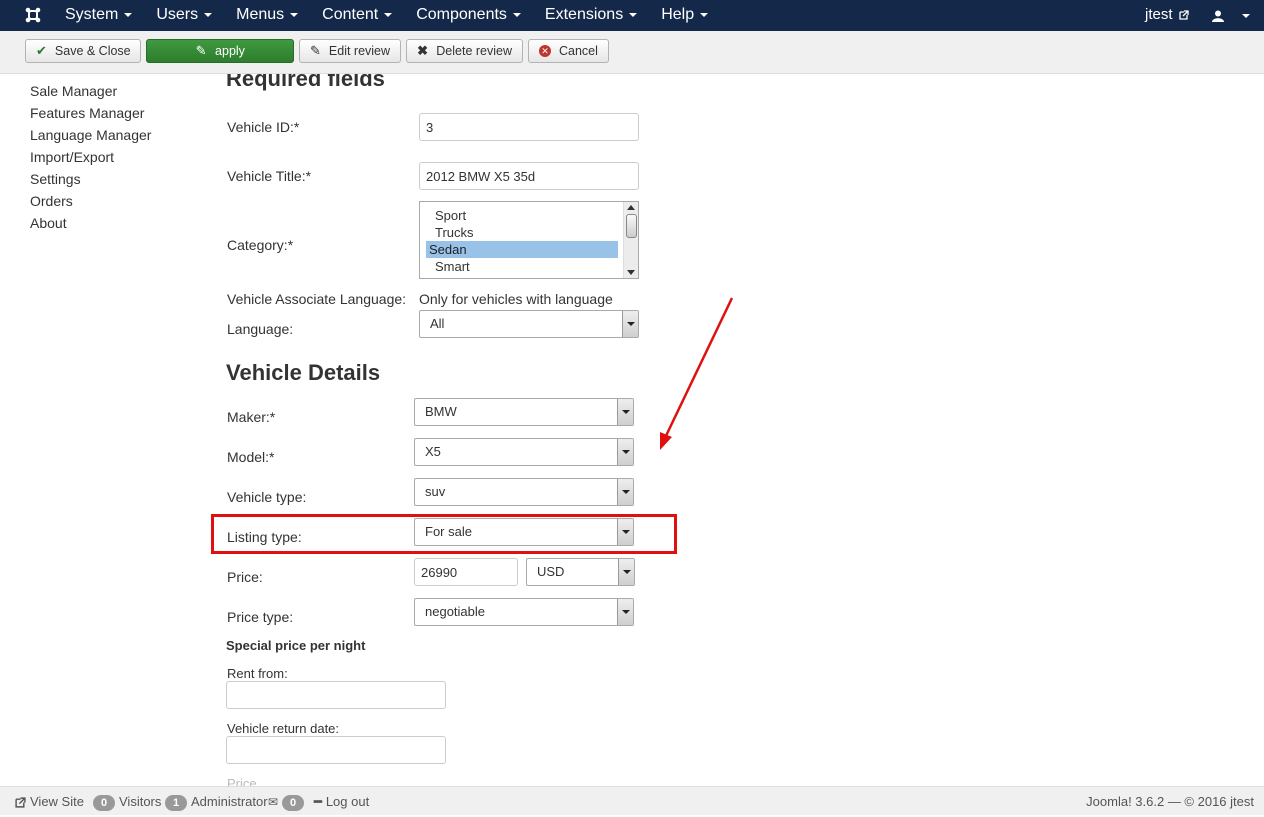 The height and width of the screenshot is (817, 1264). I want to click on user-menu, so click(1231, 15).